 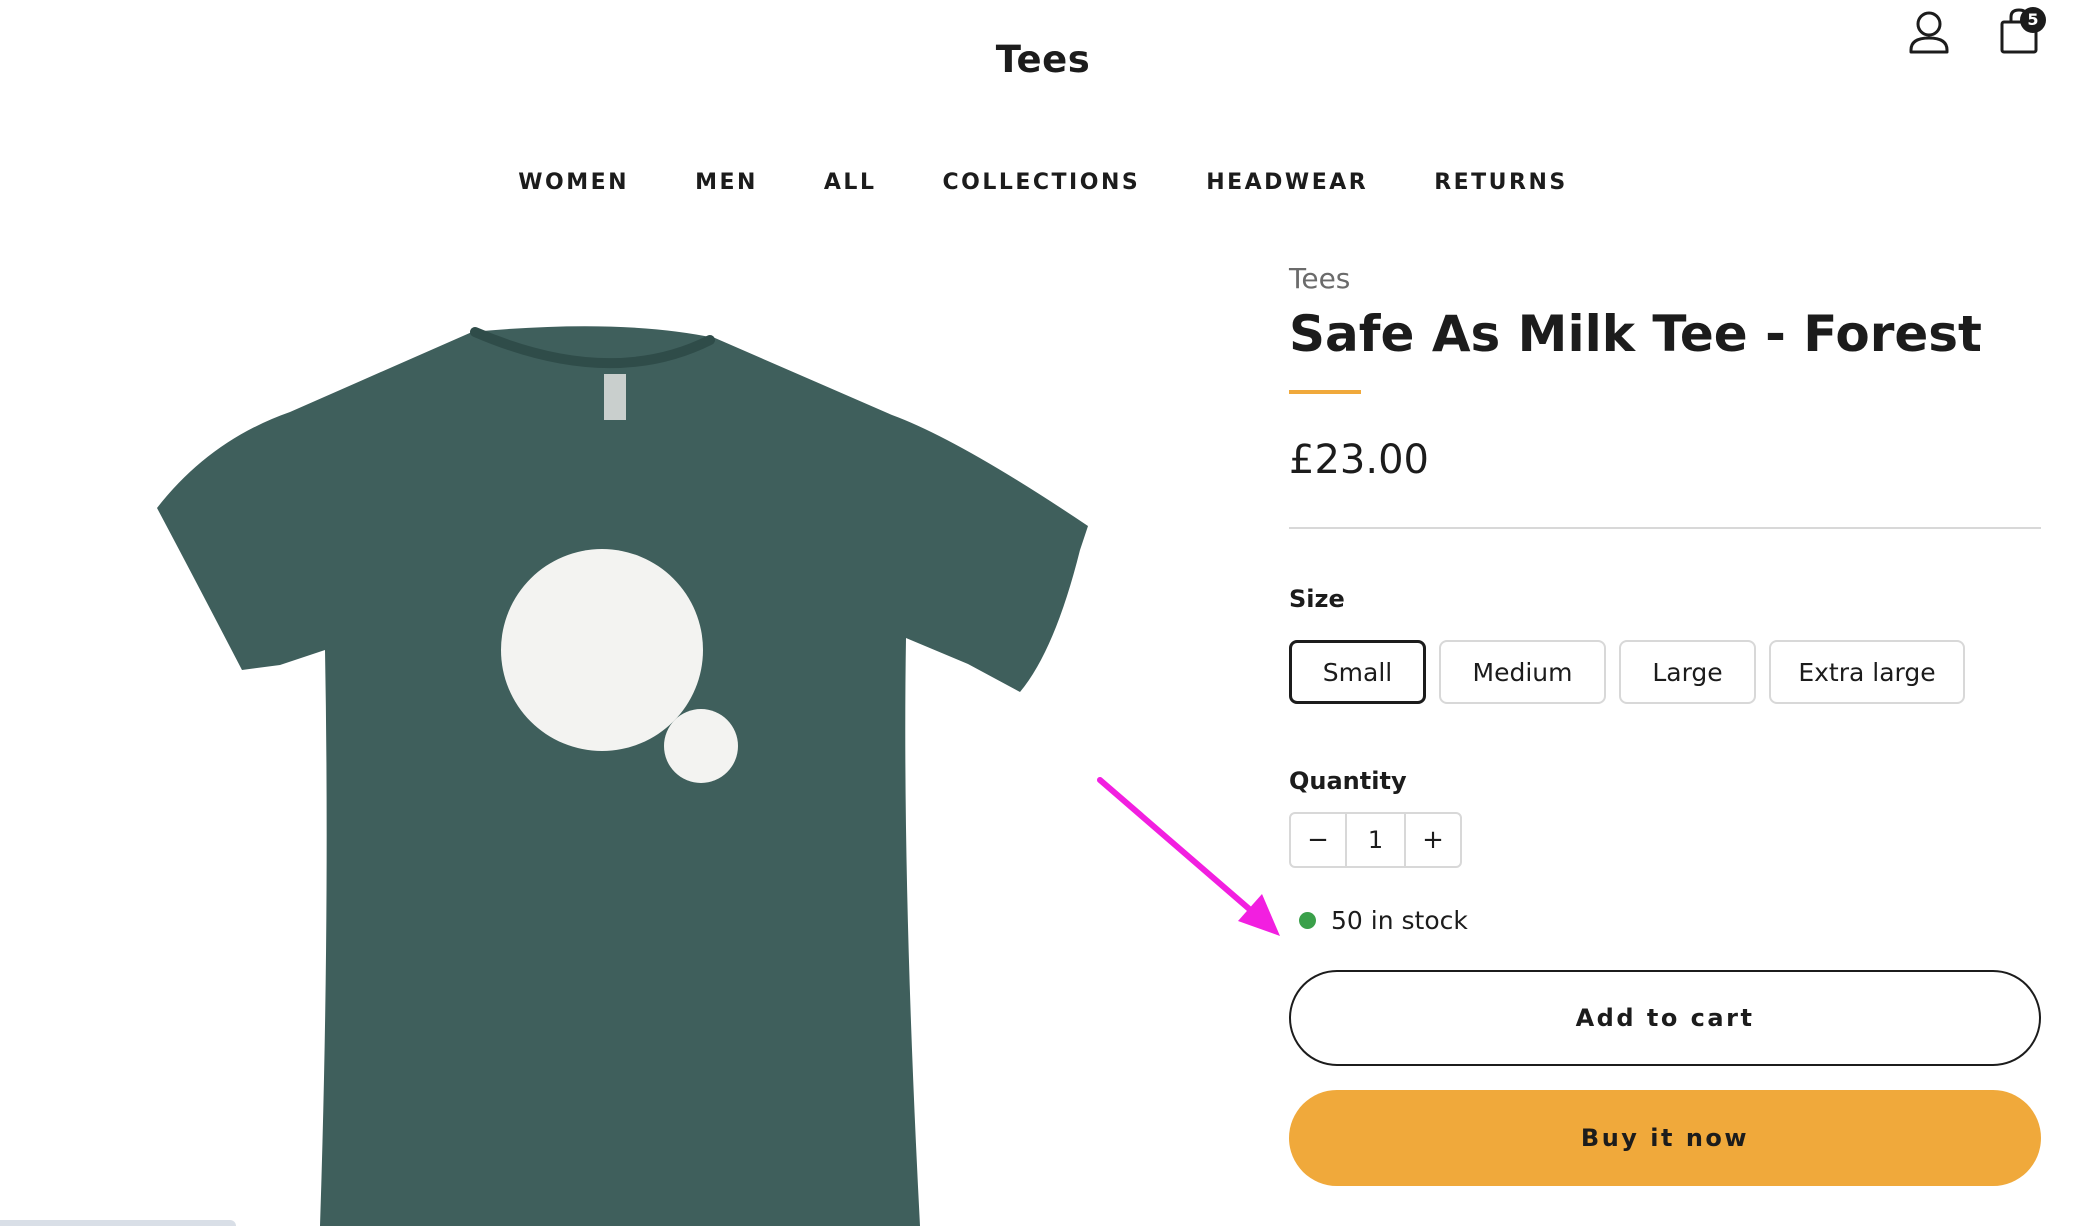 I want to click on quantity-input: 1, so click(x=1375, y=840).